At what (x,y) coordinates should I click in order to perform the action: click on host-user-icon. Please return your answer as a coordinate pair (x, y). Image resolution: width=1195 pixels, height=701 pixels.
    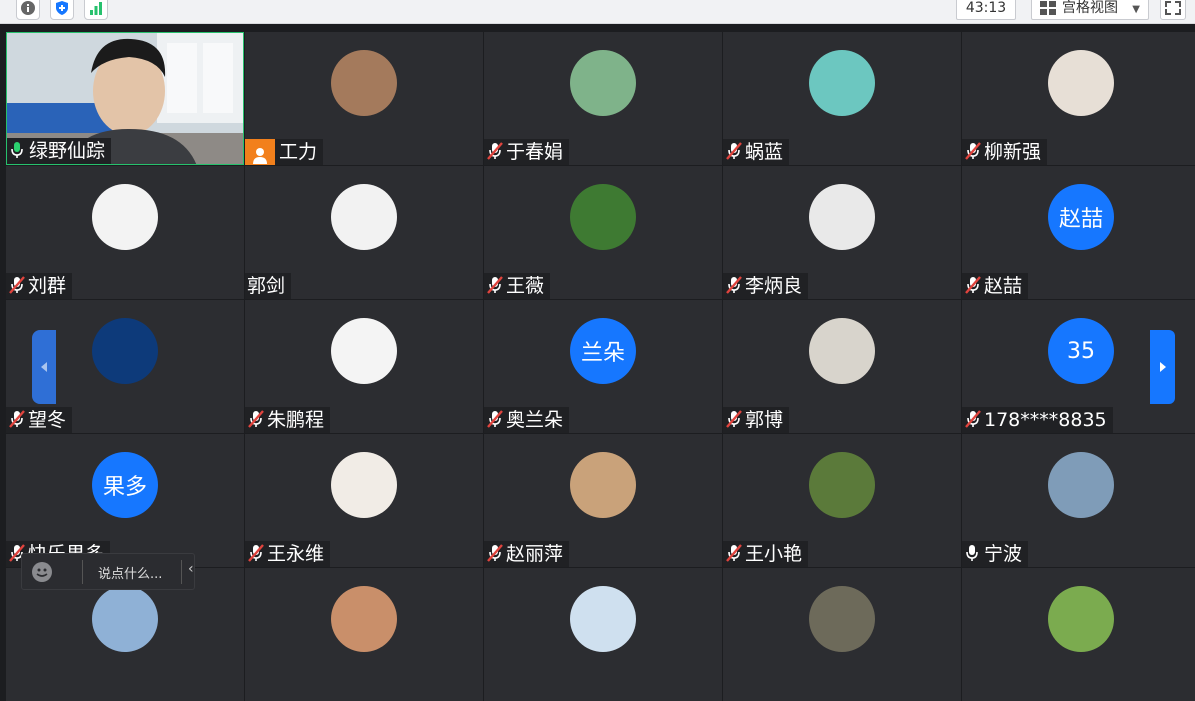
    Looking at the image, I should click on (260, 152).